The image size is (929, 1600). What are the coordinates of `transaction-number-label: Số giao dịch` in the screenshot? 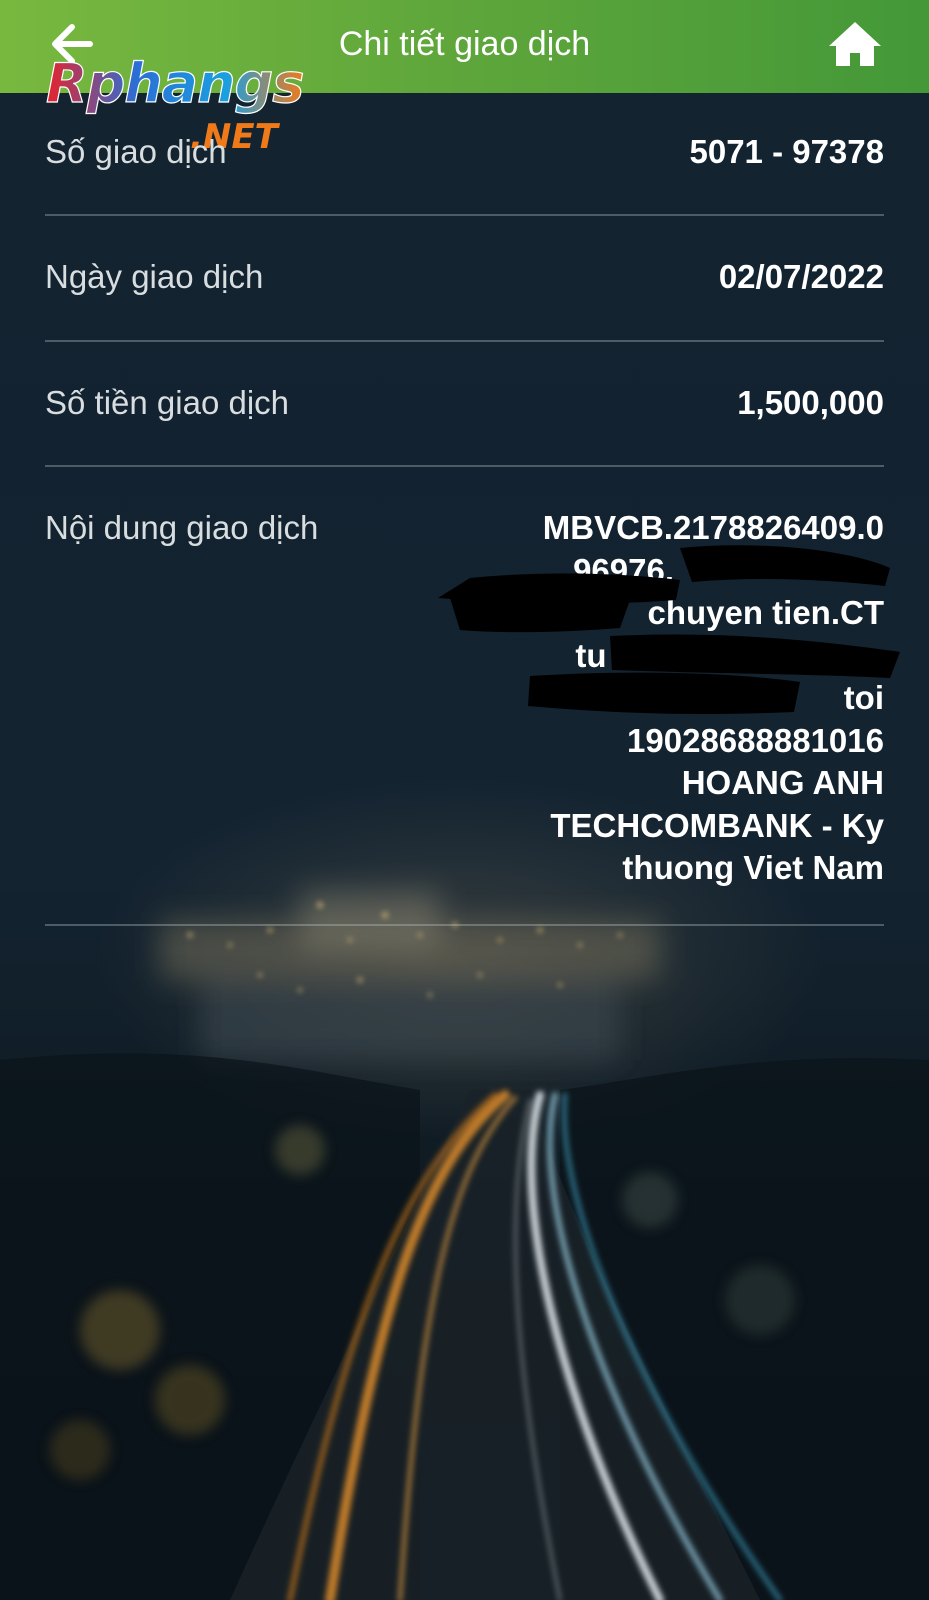 It's located at (136, 151).